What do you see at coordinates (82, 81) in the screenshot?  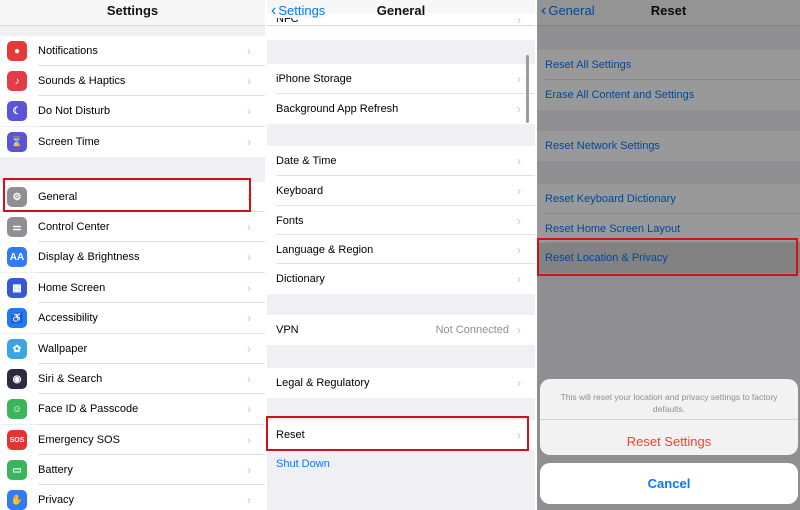 I see `settings-item-label: Sounds & Haptics` at bounding box center [82, 81].